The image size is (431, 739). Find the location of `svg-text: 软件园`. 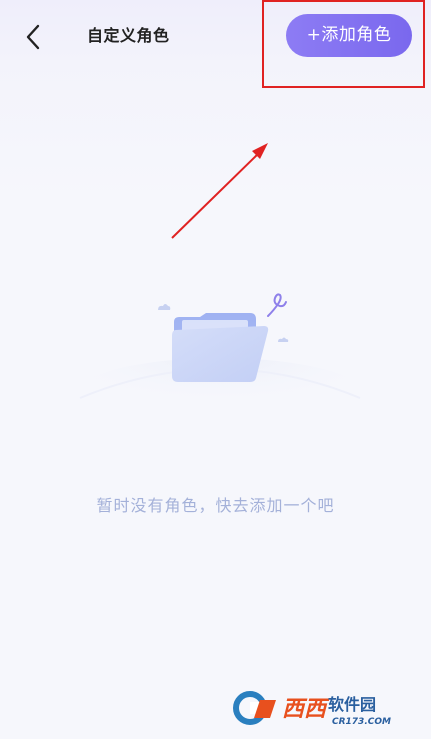

svg-text: 软件园 is located at coordinates (352, 704).